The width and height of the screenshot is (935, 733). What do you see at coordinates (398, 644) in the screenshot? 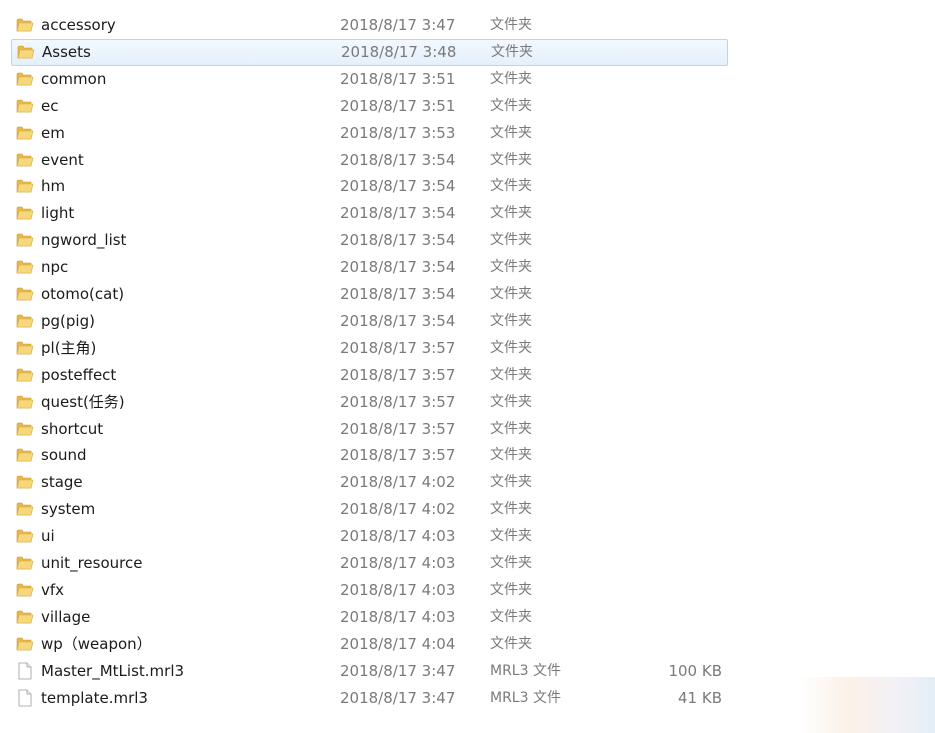
I see `modified-date: 2018/8/17 4:04` at bounding box center [398, 644].